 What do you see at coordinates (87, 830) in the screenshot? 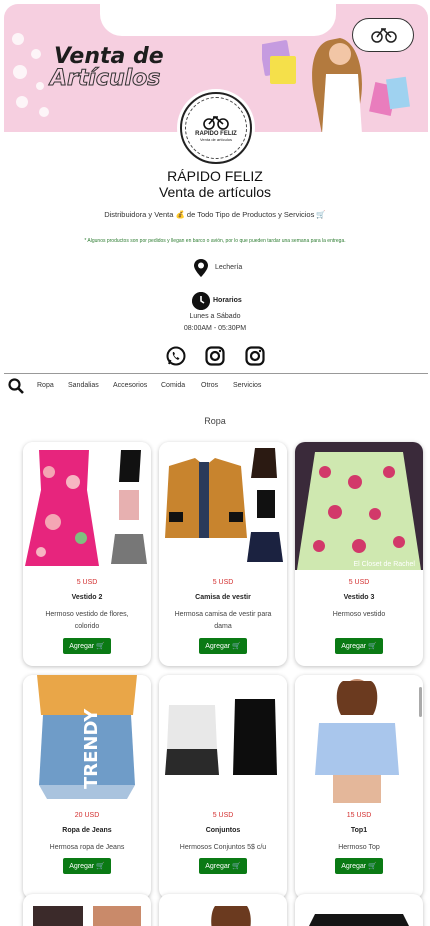
I see `product-name: Ropa de Jeans` at bounding box center [87, 830].